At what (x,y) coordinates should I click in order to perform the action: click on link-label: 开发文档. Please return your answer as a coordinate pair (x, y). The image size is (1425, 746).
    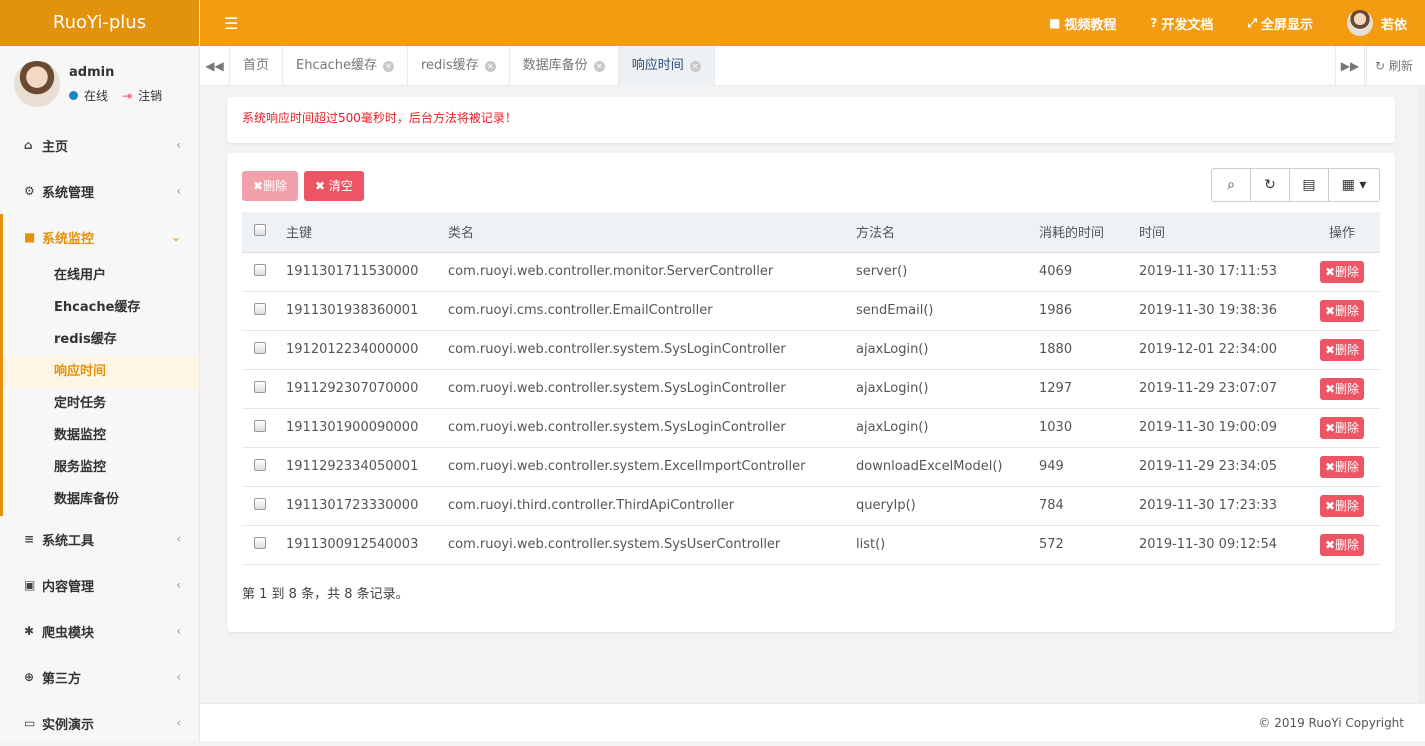
    Looking at the image, I should click on (1187, 25).